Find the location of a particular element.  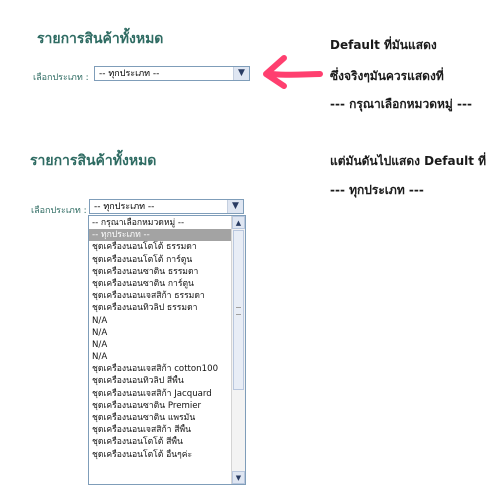

dropdown-scrollbar: ▲ ▼ is located at coordinates (238, 350).